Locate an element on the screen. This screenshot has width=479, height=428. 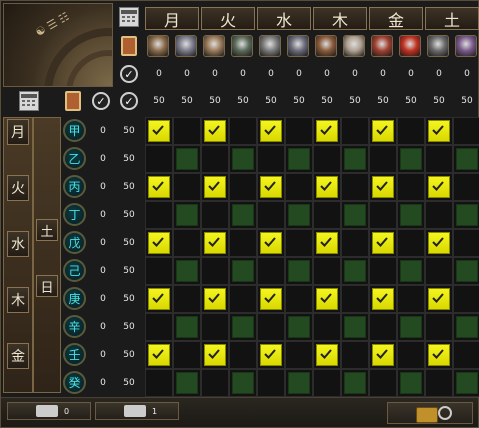
stem-tag-0: 甲 is located at coordinates (74, 130).